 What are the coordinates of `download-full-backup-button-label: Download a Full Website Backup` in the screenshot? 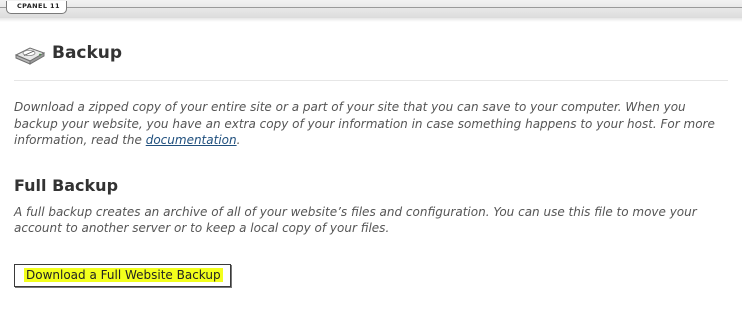 It's located at (123, 275).